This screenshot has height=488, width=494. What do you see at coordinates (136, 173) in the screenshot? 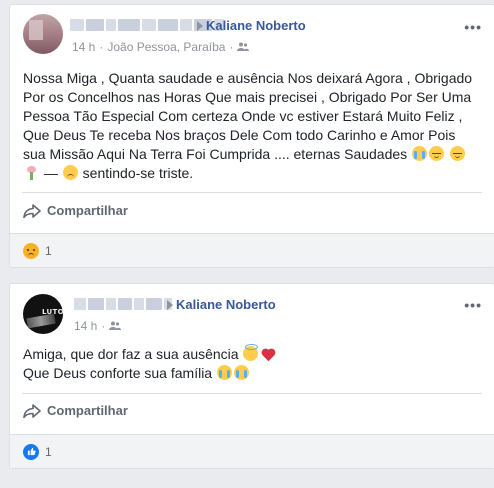
I see `feeling-text: sentindo-se triste.` at bounding box center [136, 173].